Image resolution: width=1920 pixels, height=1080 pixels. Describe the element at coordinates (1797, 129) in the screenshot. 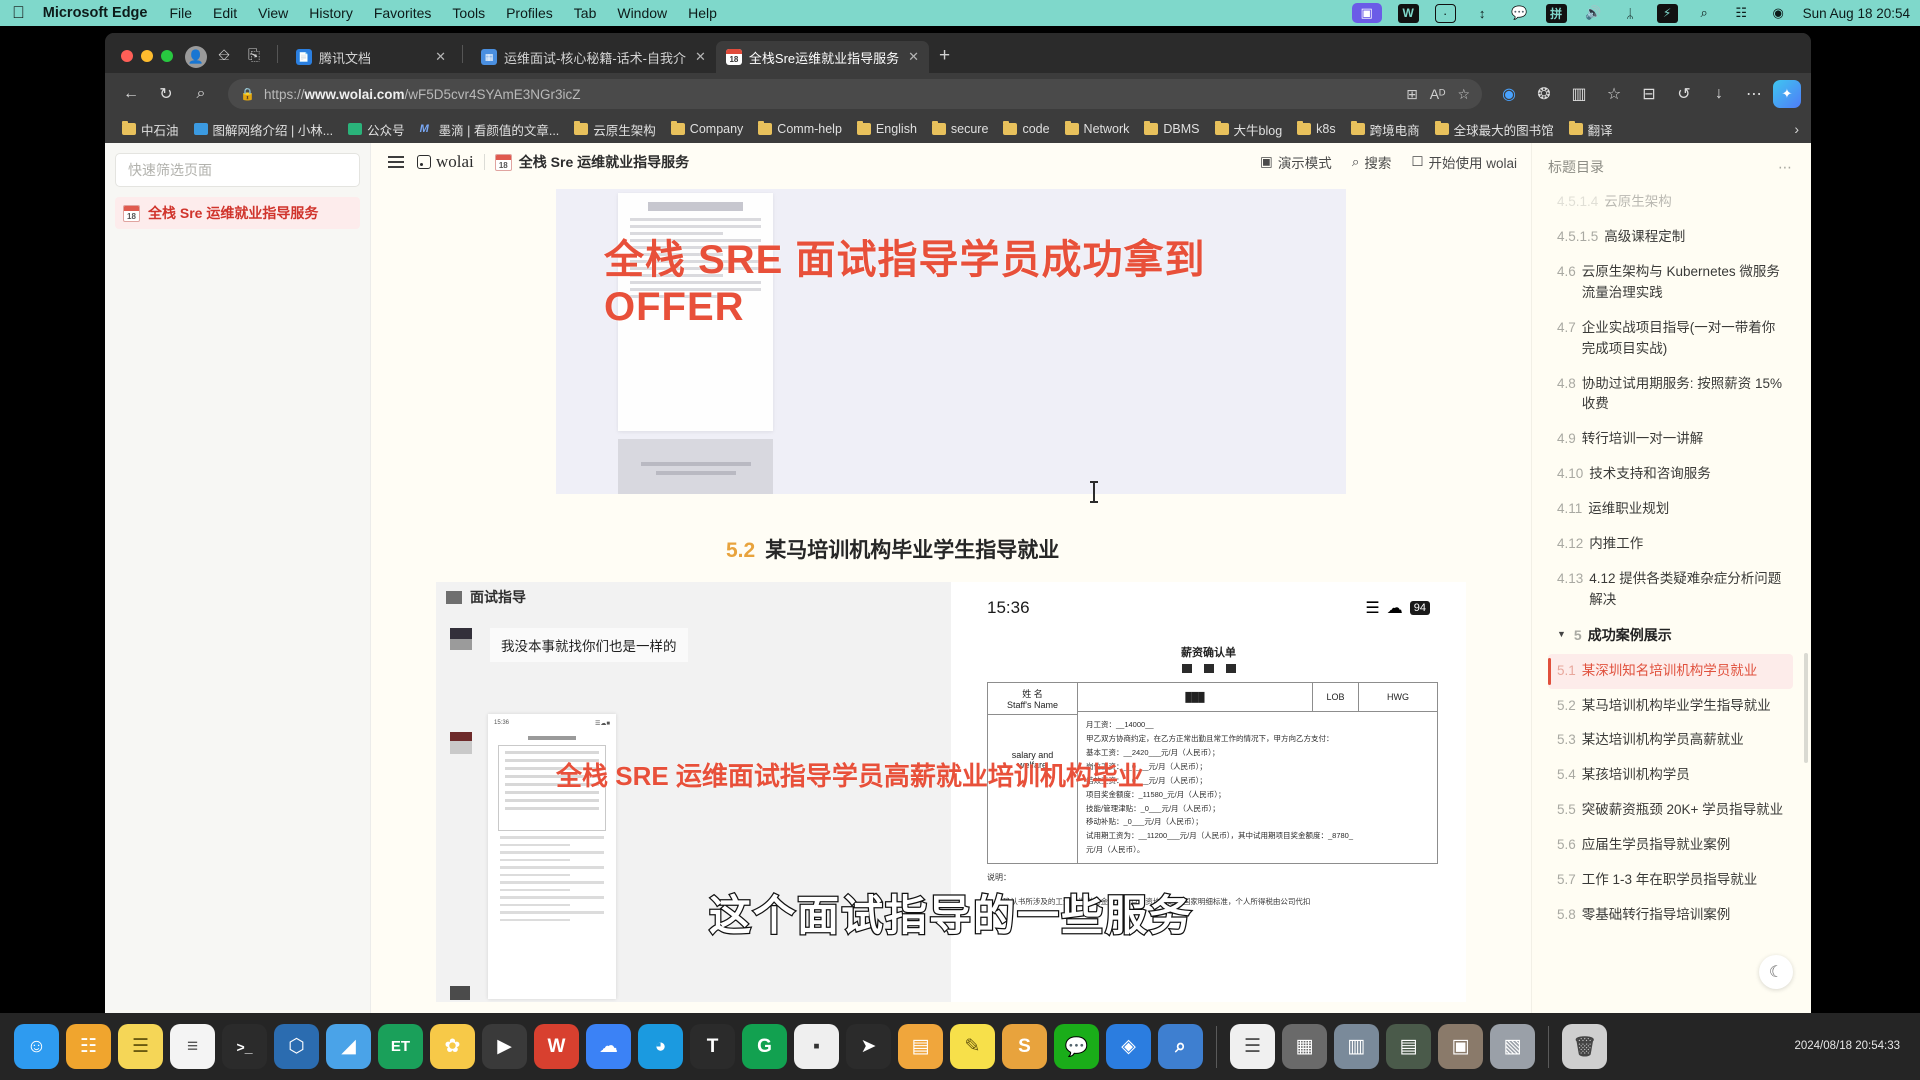

I see `bookmarks-overflow-button: ›` at that location.